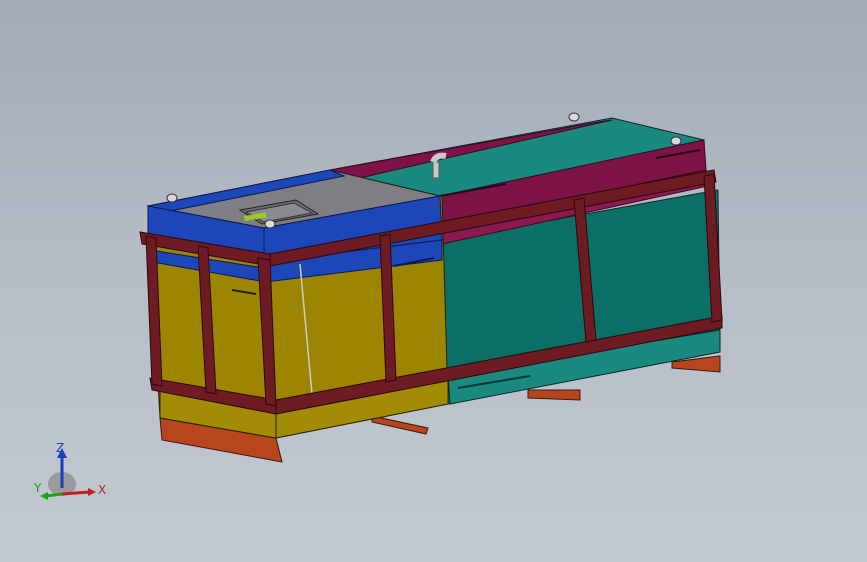 Image resolution: width=867 pixels, height=562 pixels. I want to click on x-axis-arrow, so click(76, 493).